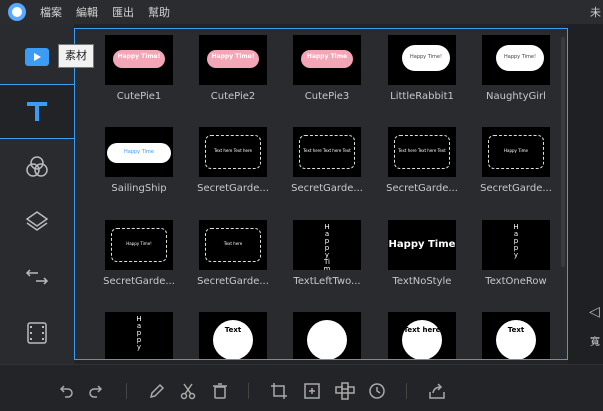 This screenshot has width=603, height=411. I want to click on mosaic-icon, so click(345, 391).